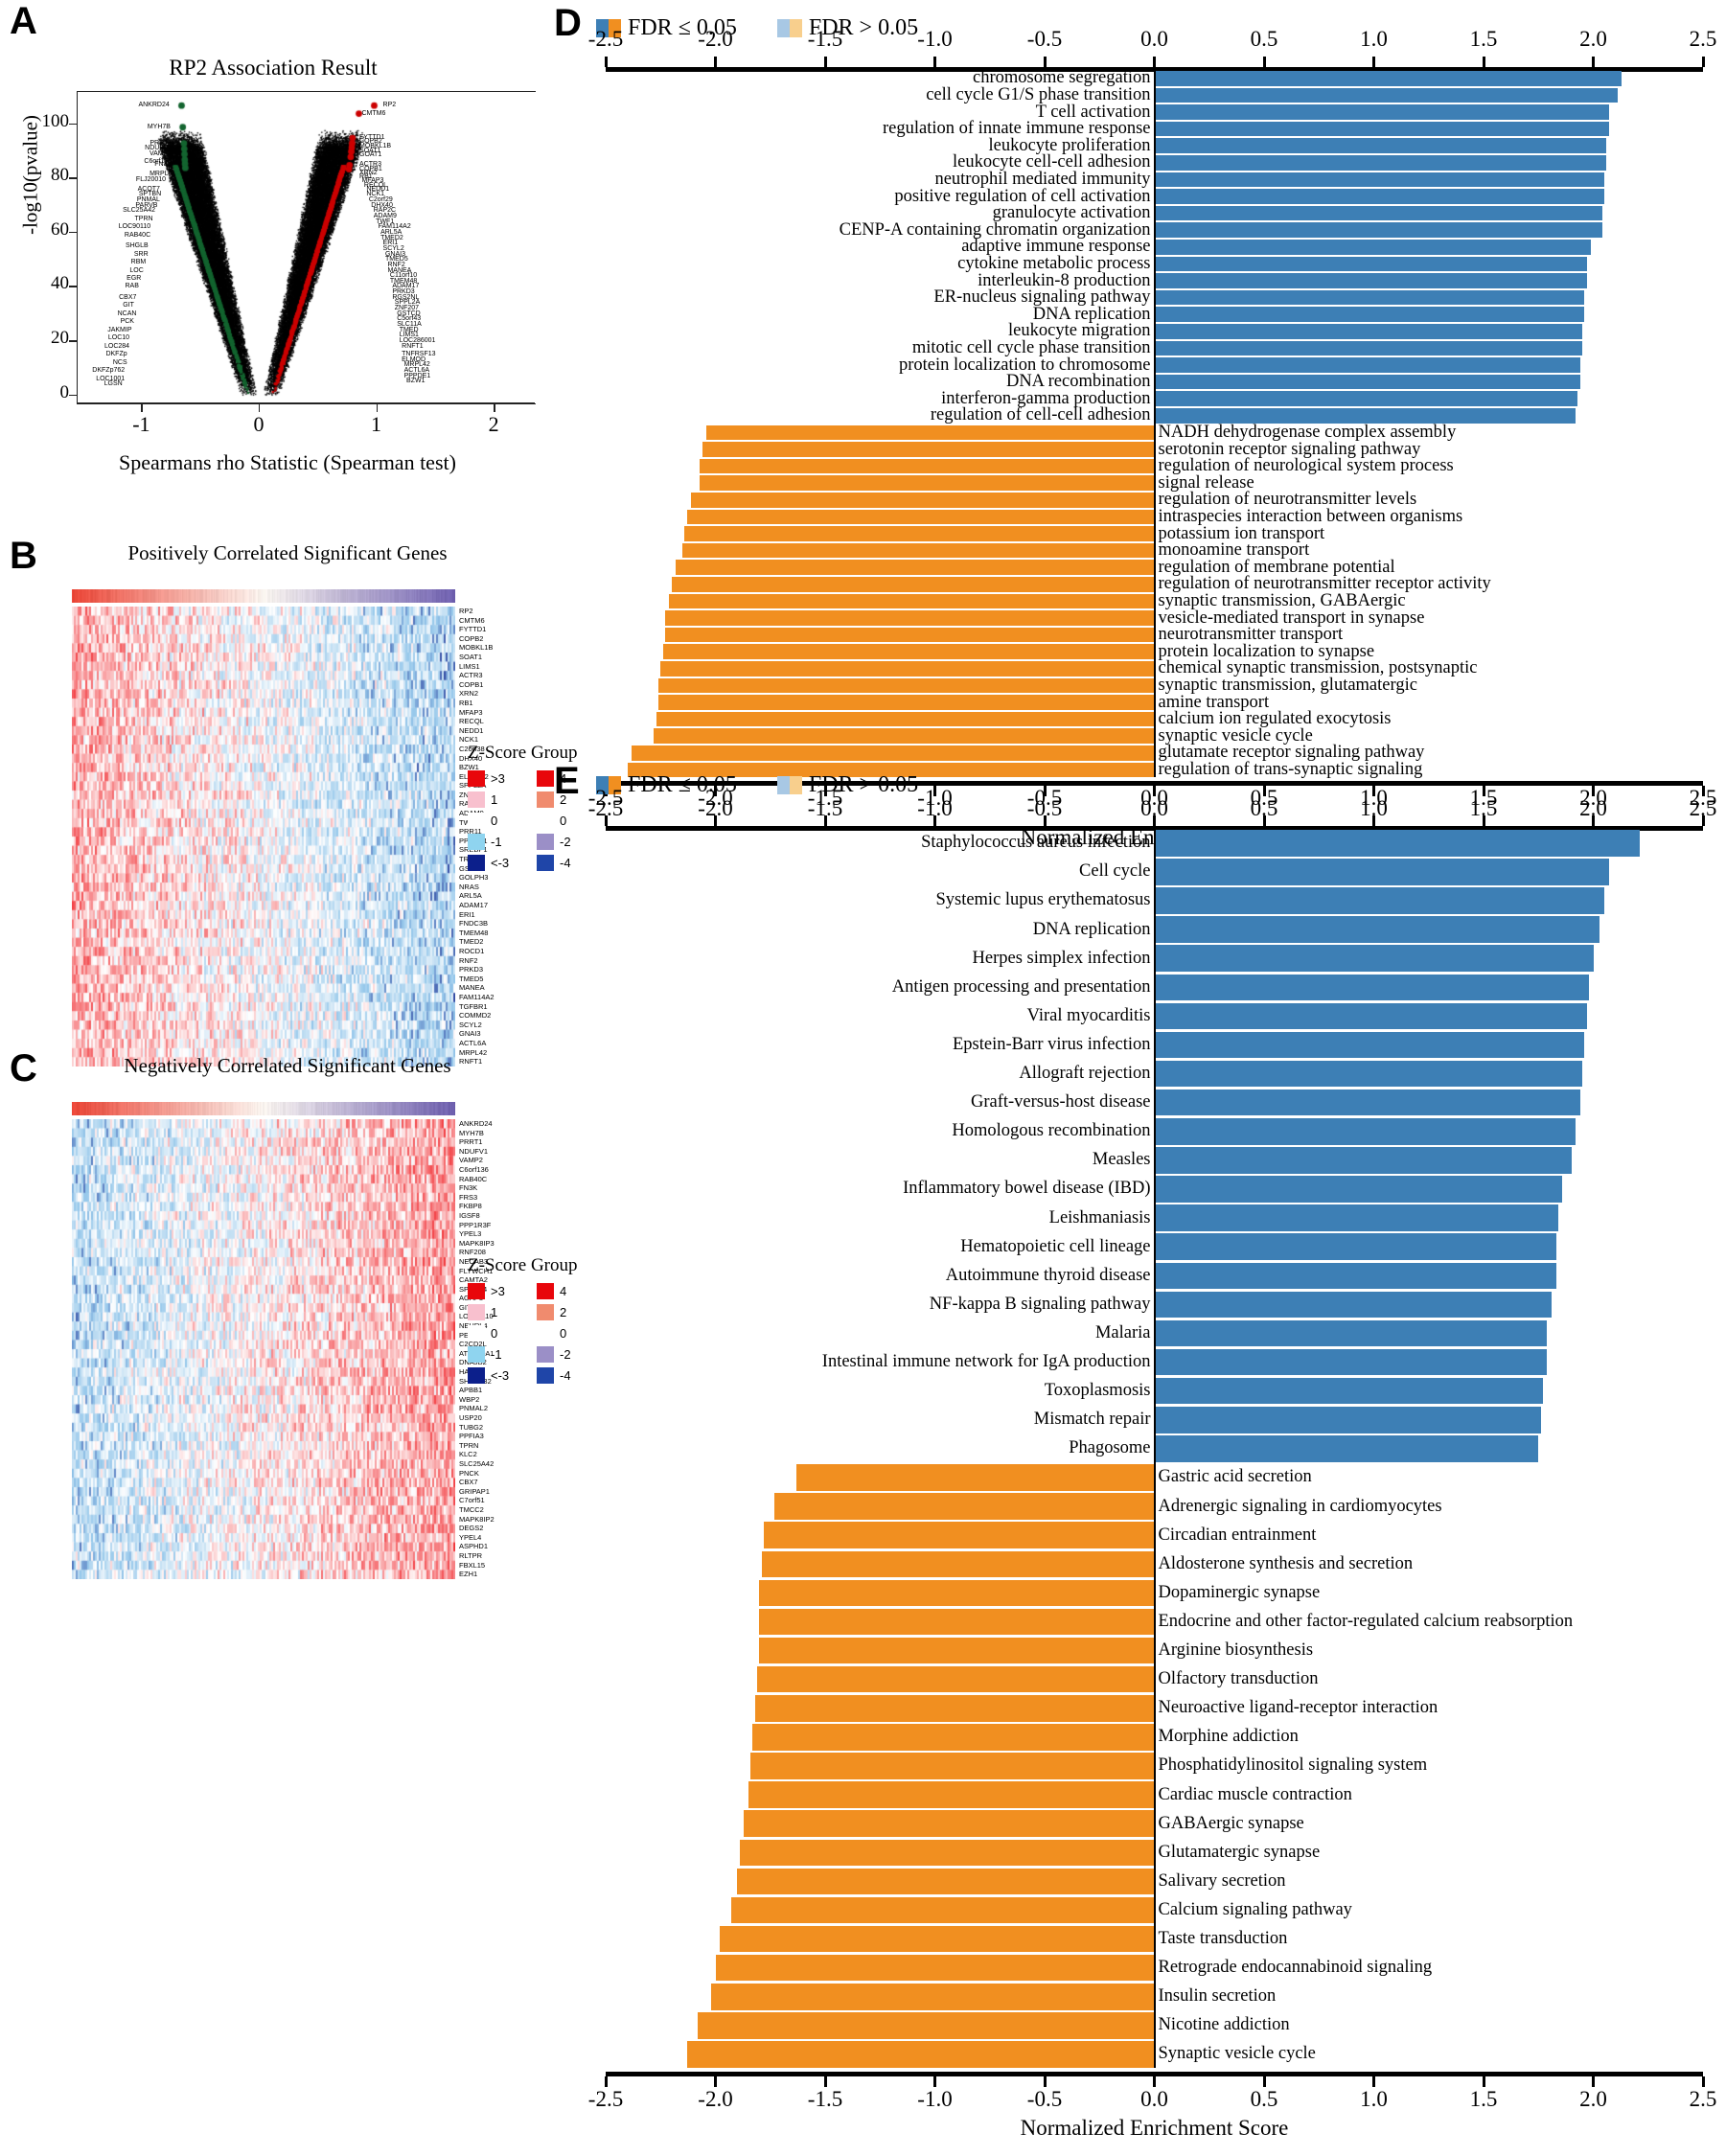  I want to click on gsea-bar-row: granulocyte activation, so click(1148, 213).